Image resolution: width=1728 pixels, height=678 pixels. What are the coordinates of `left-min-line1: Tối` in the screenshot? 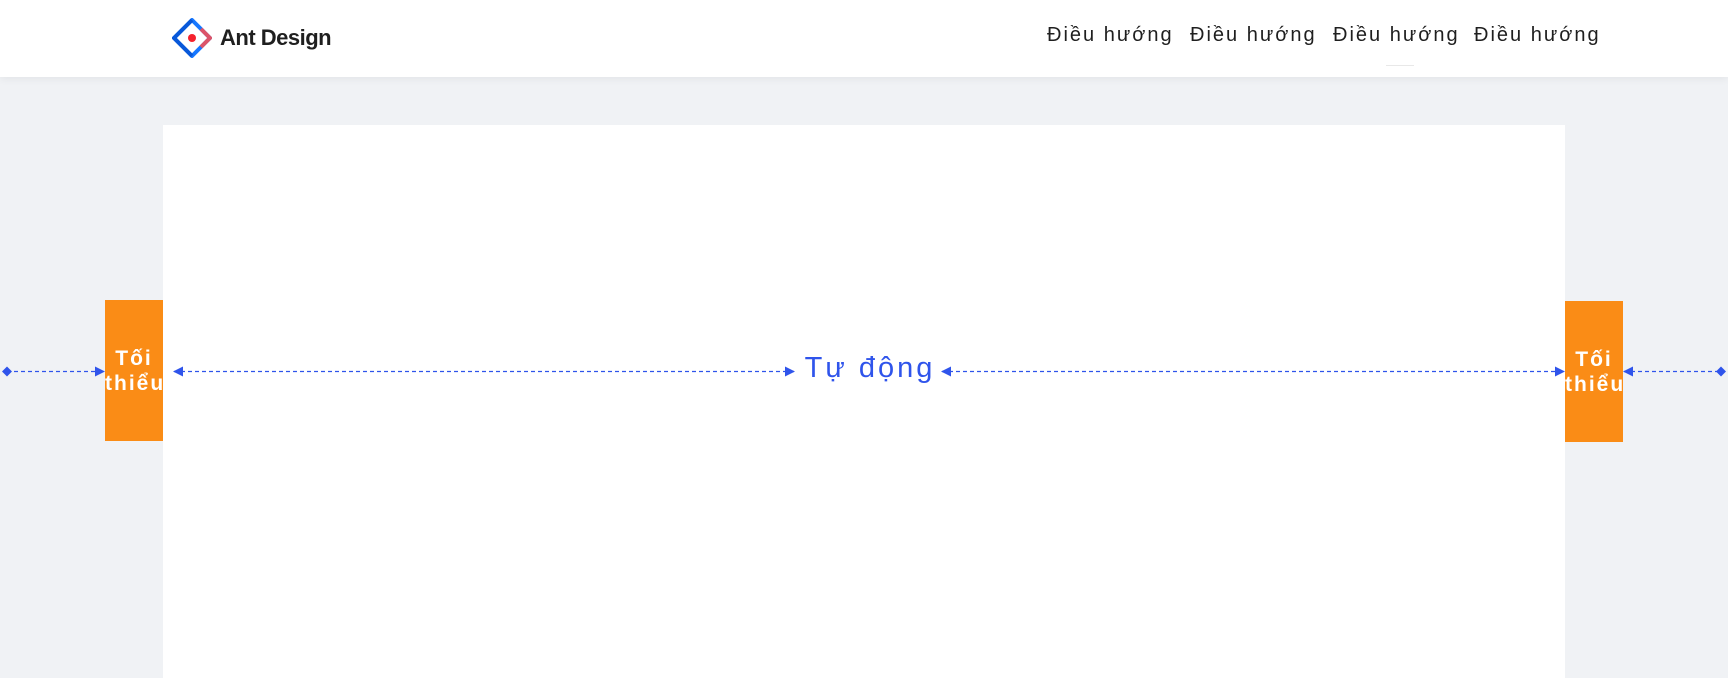 It's located at (134, 358).